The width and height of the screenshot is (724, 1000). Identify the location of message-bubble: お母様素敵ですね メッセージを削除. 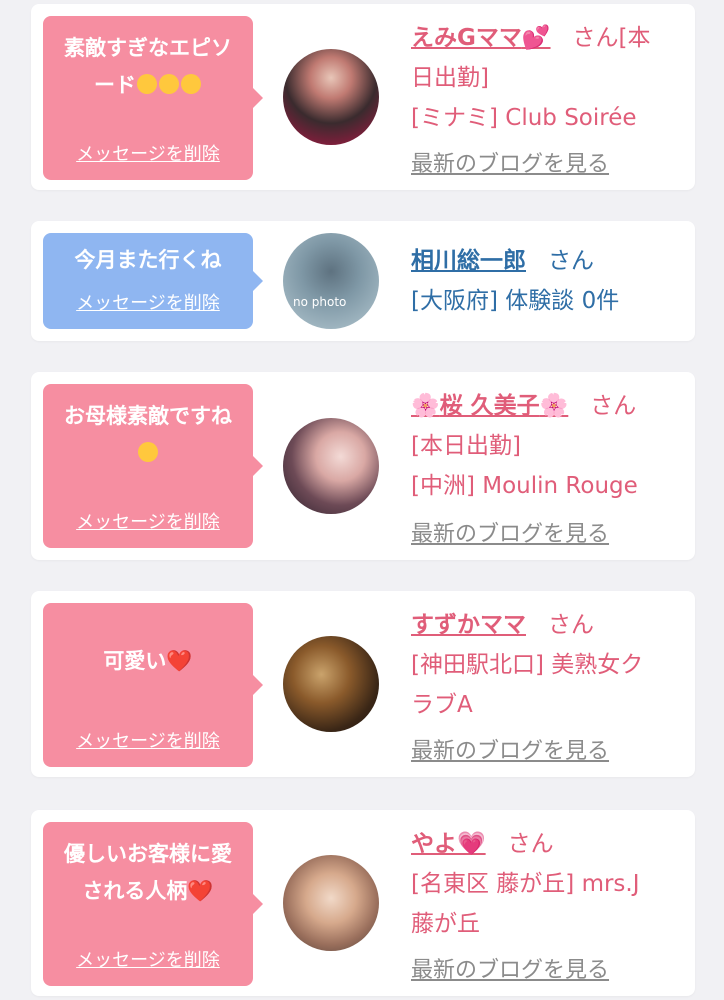
(153, 466).